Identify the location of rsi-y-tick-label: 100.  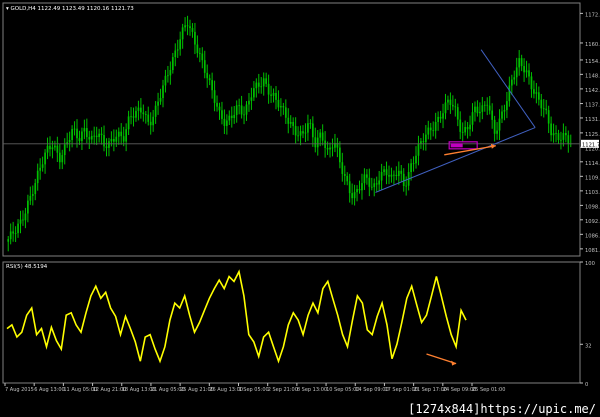
(590, 264).